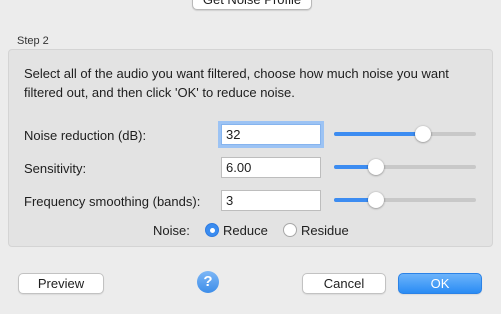 The width and height of the screenshot is (501, 314). Describe the element at coordinates (171, 230) in the screenshot. I see `noise-label: Noise:` at that location.